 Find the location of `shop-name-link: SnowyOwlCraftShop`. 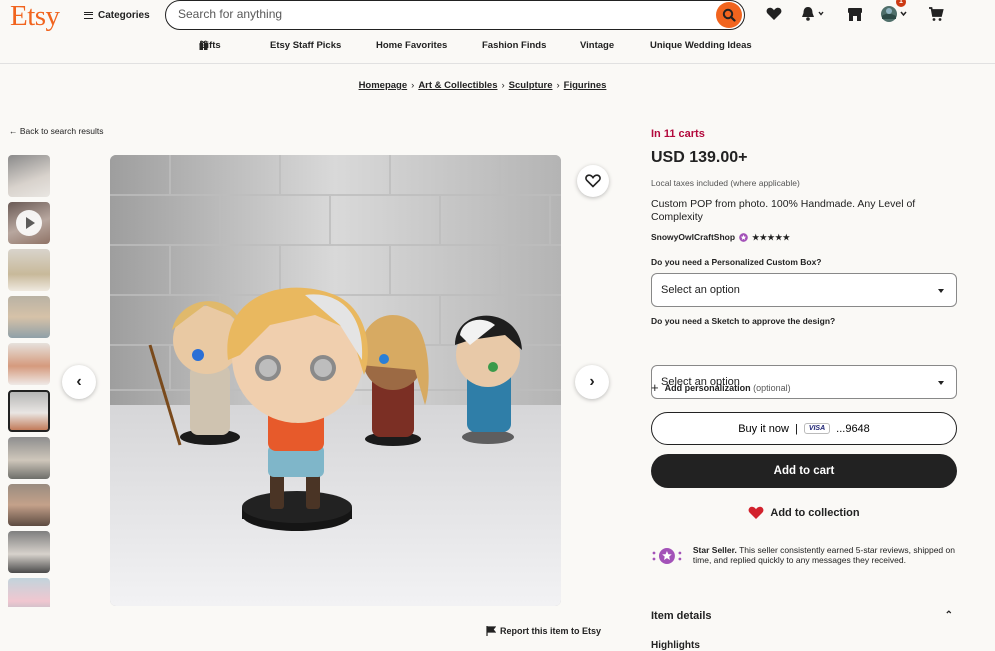

shop-name-link: SnowyOwlCraftShop is located at coordinates (693, 237).